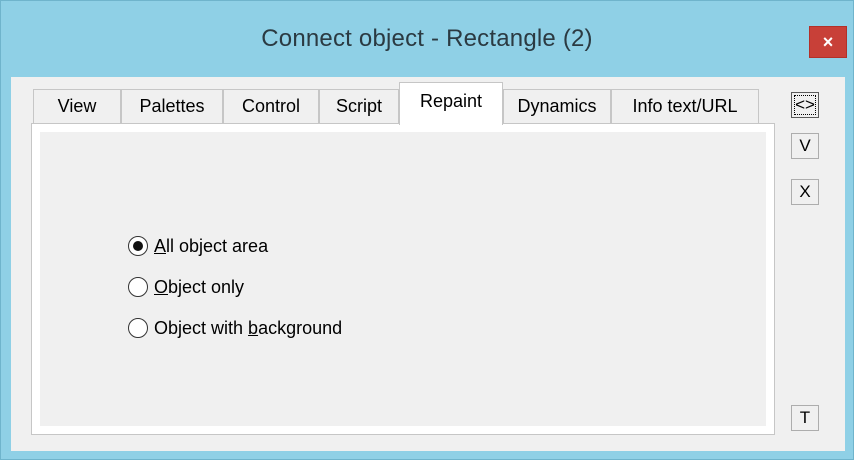  I want to click on close-button: ×, so click(828, 42).